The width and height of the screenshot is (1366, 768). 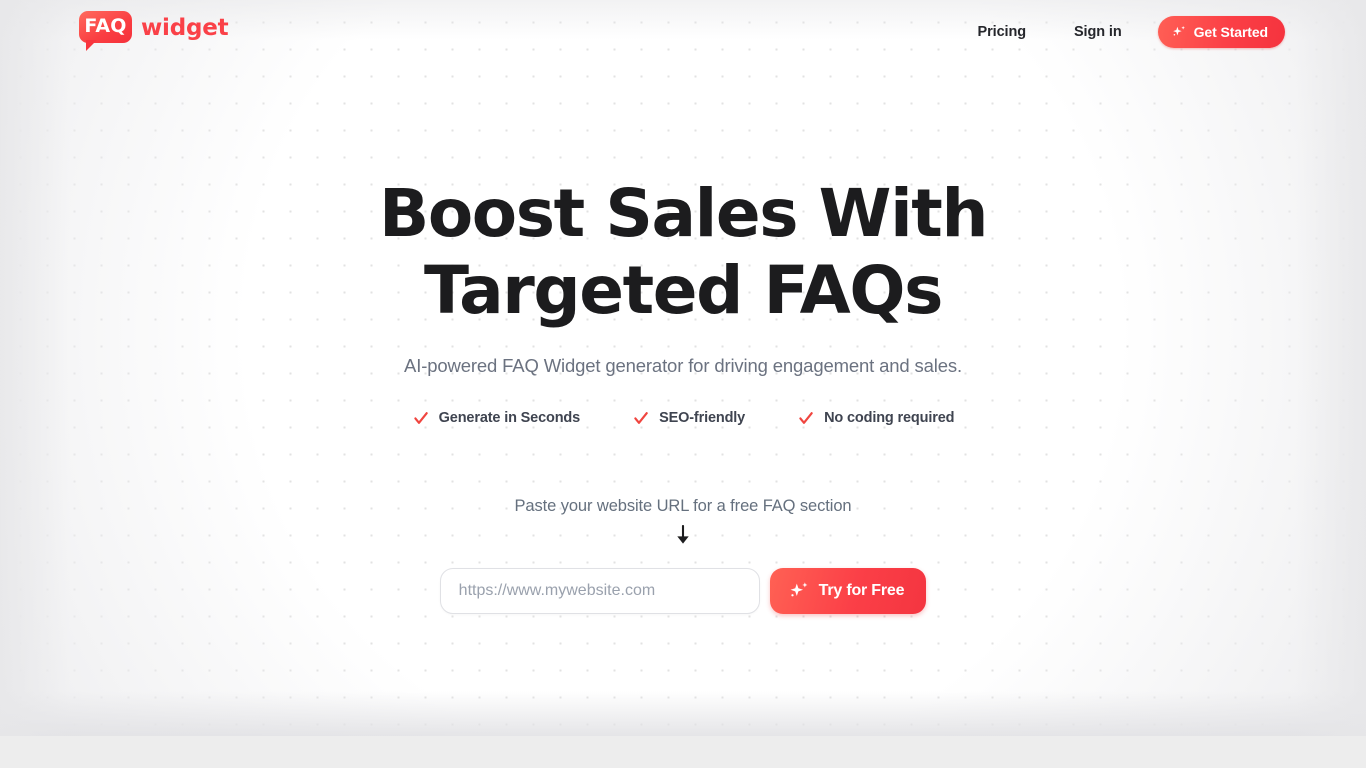 I want to click on feature-item: No coding required, so click(x=875, y=418).